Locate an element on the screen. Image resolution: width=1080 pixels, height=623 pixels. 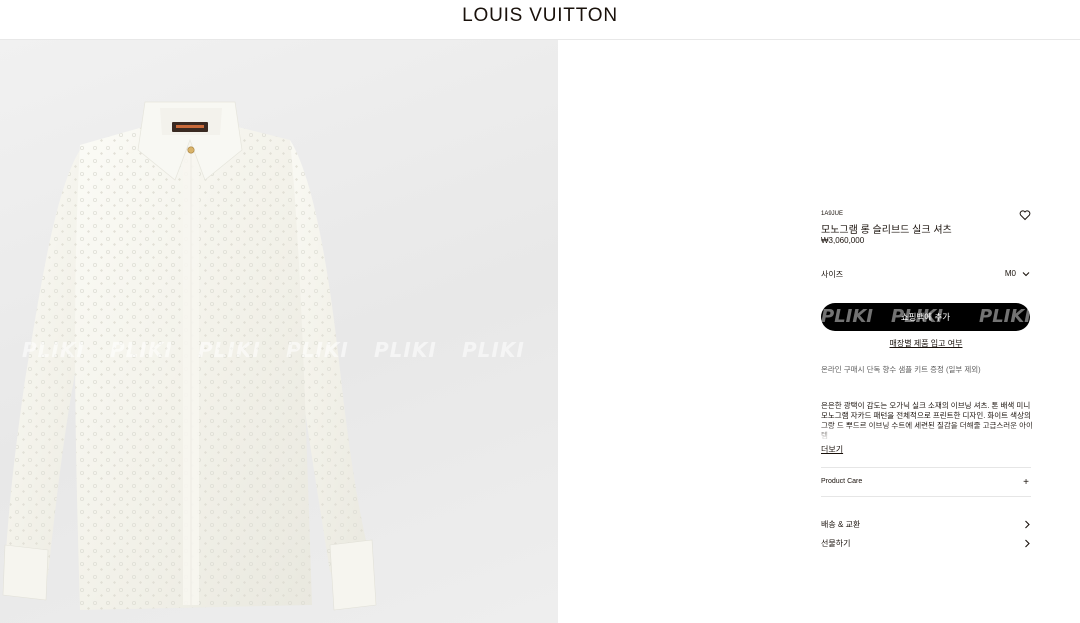
plus-icon: + is located at coordinates (1026, 482).